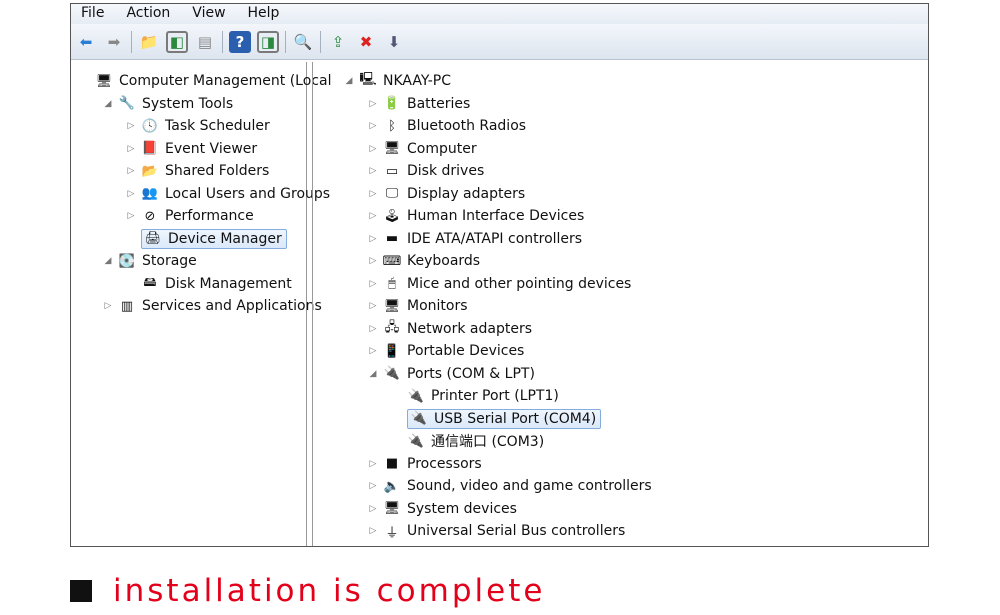  What do you see at coordinates (127, 306) in the screenshot?
I see `services-icon: ▥` at bounding box center [127, 306].